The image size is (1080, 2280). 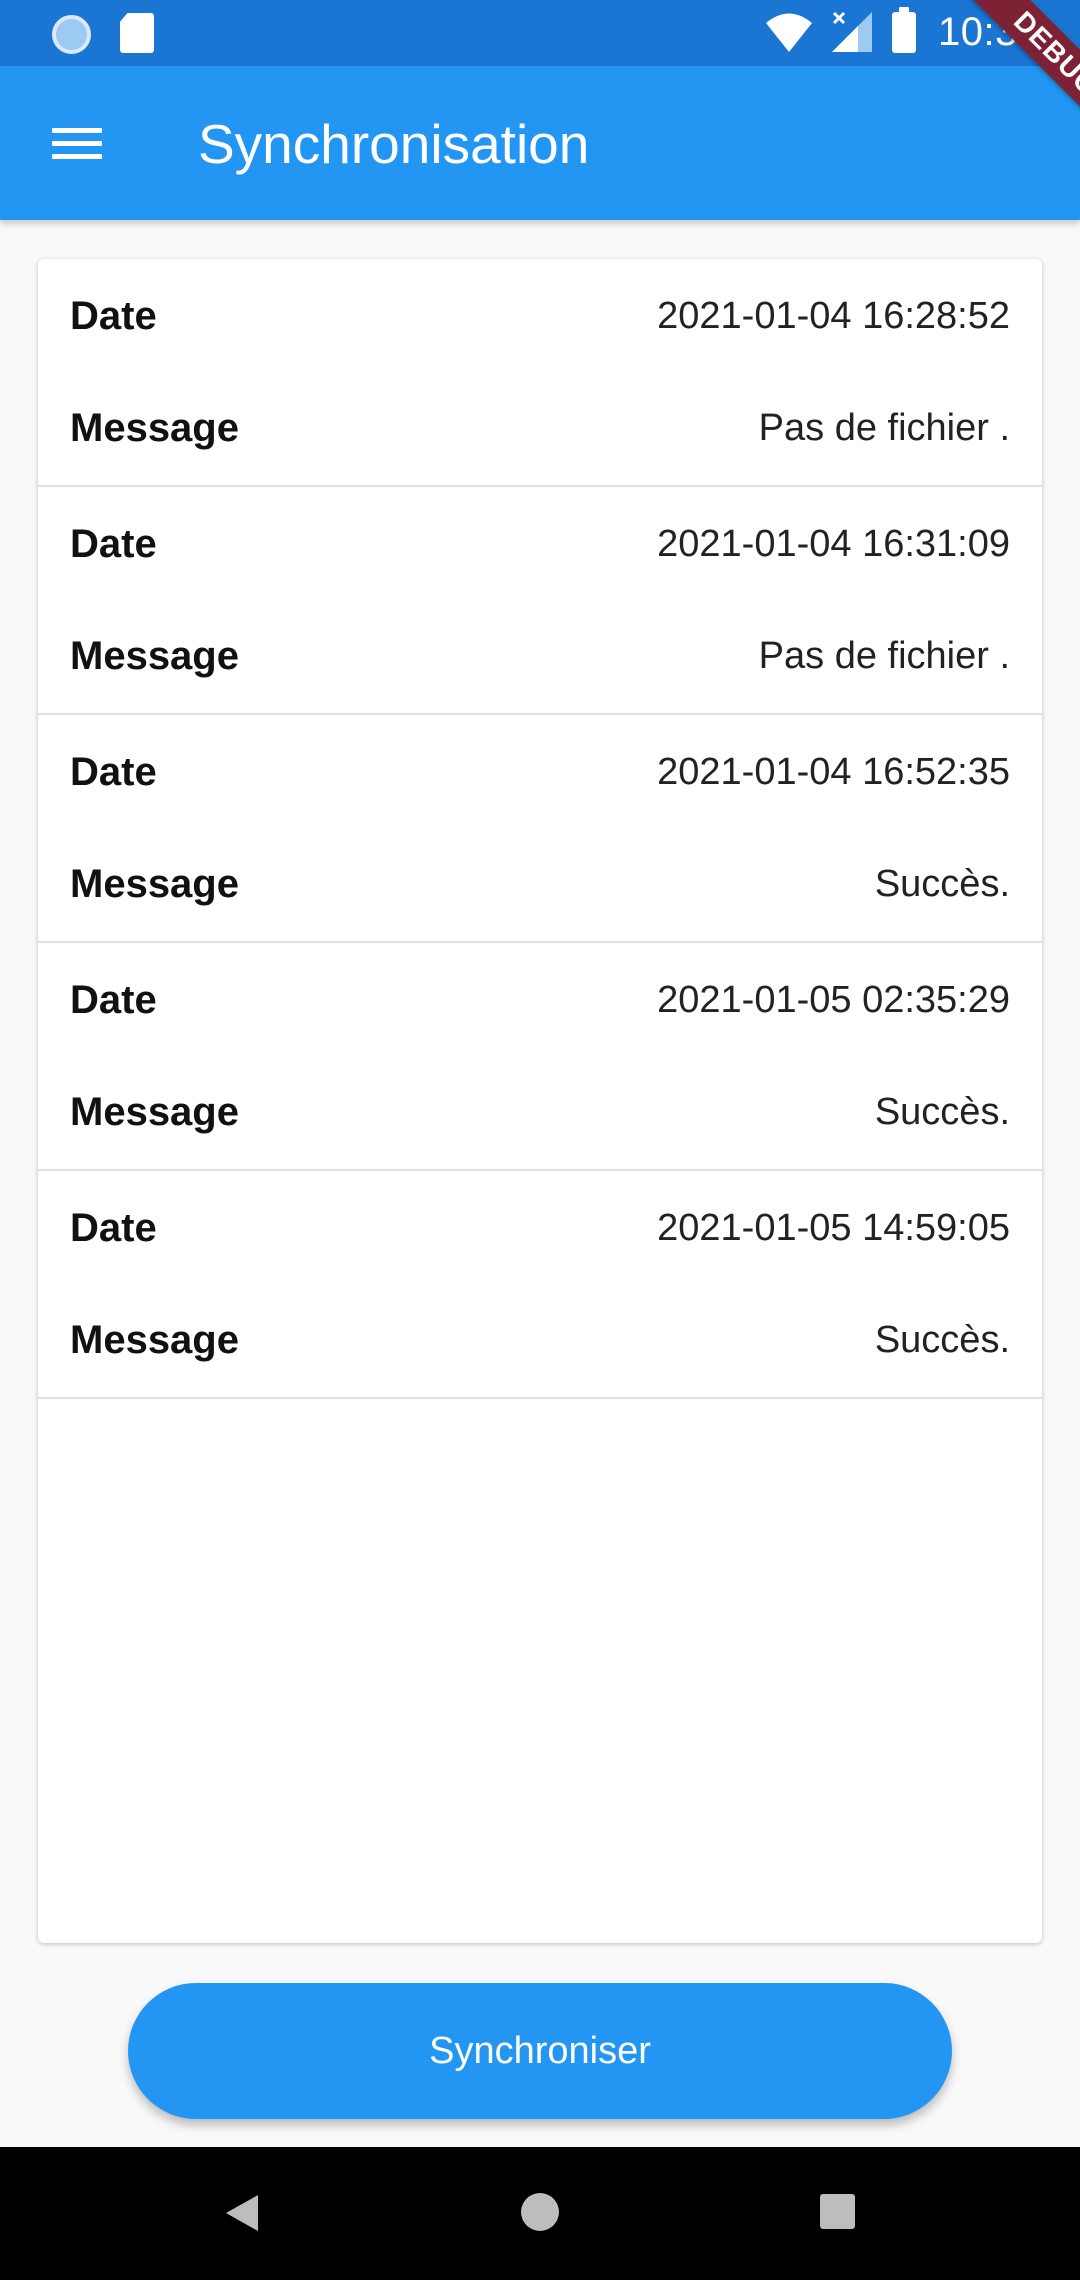 I want to click on log-entry: Date 2021-01-05 14:59:05 Message Succès., so click(x=540, y=1285).